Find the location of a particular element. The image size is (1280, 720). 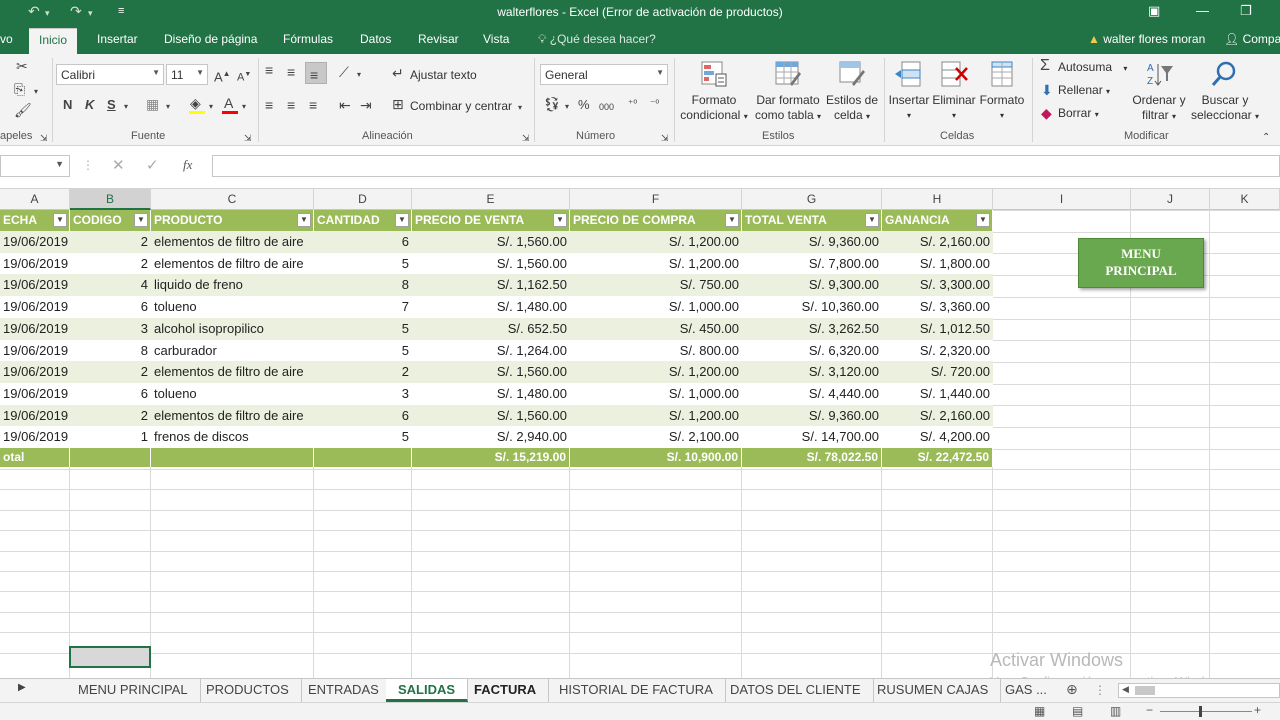

zoom-slider-thumb is located at coordinates (1200, 711).